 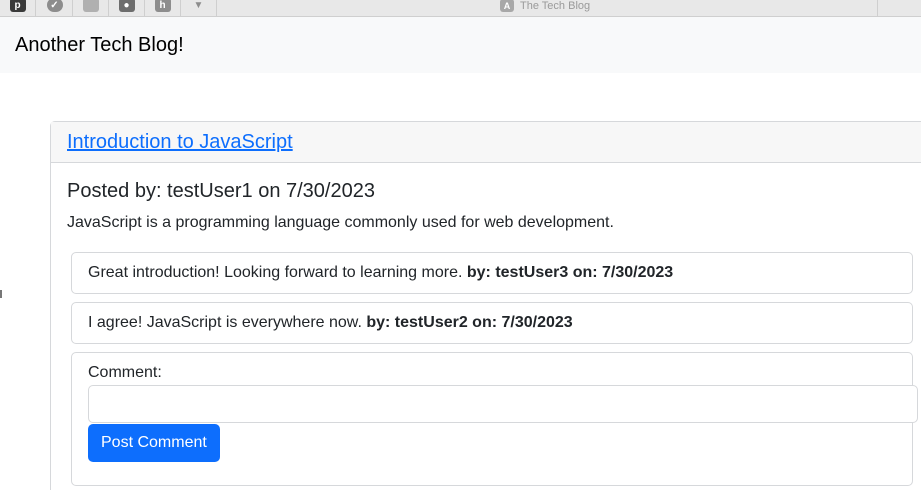 What do you see at coordinates (469, 322) in the screenshot?
I see `comment-meta: by: testUser2 on: 7/30/2023` at bounding box center [469, 322].